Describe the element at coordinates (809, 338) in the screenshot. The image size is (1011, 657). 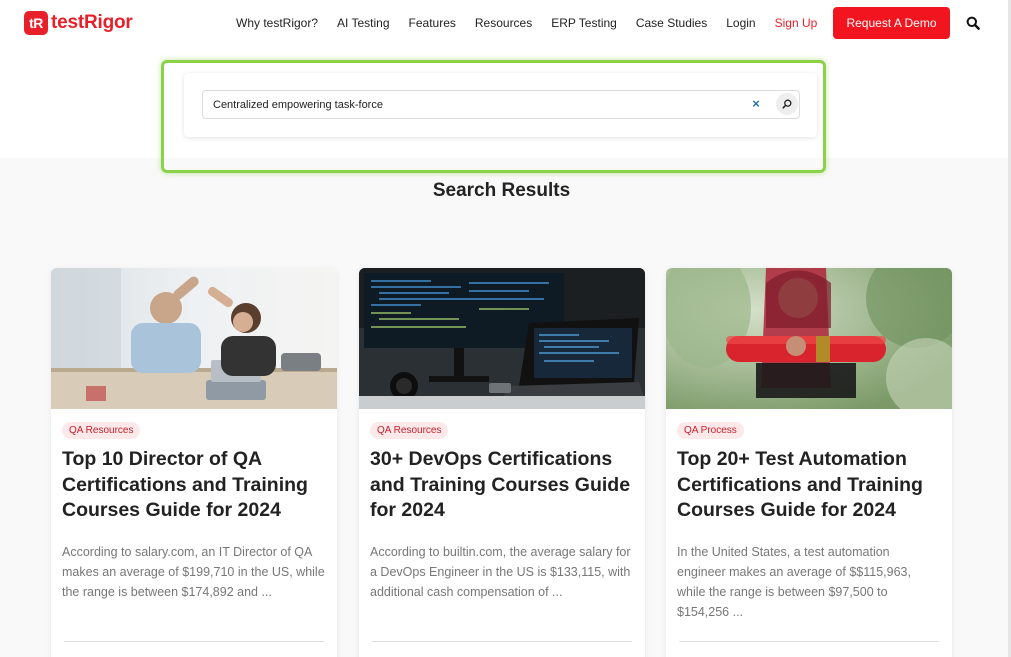
I see `card-image-graduate-diploma` at that location.